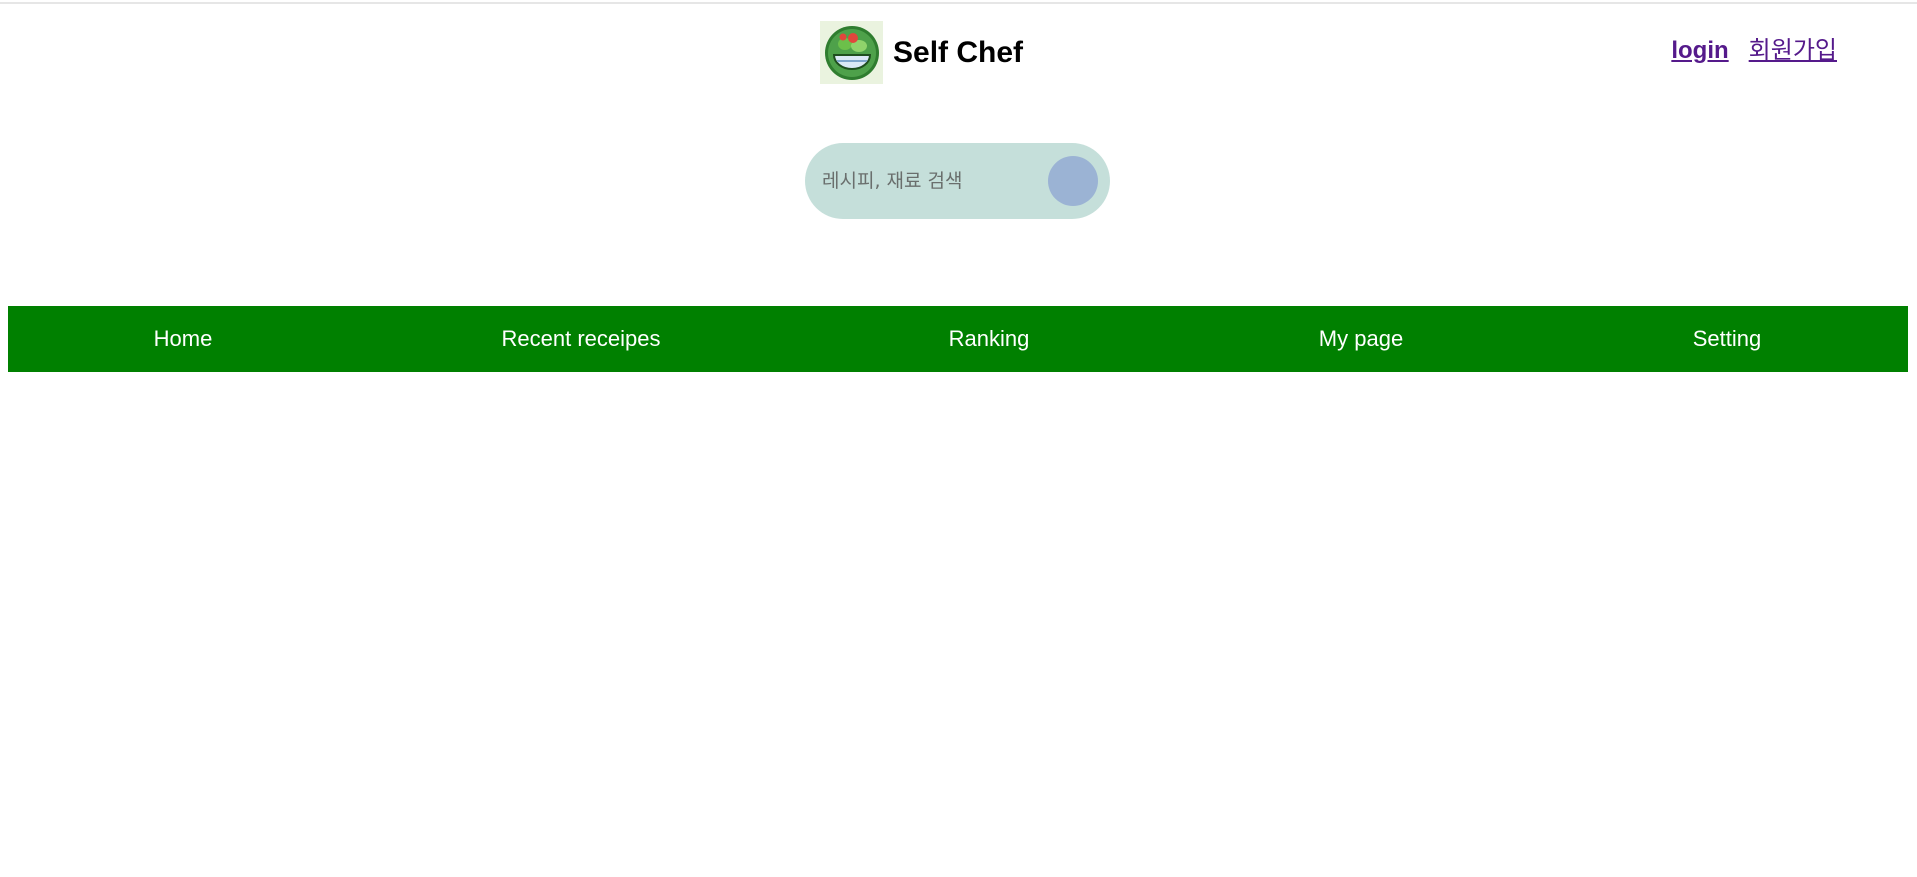  What do you see at coordinates (851, 52) in the screenshot?
I see `salad-bowl-icon` at bounding box center [851, 52].